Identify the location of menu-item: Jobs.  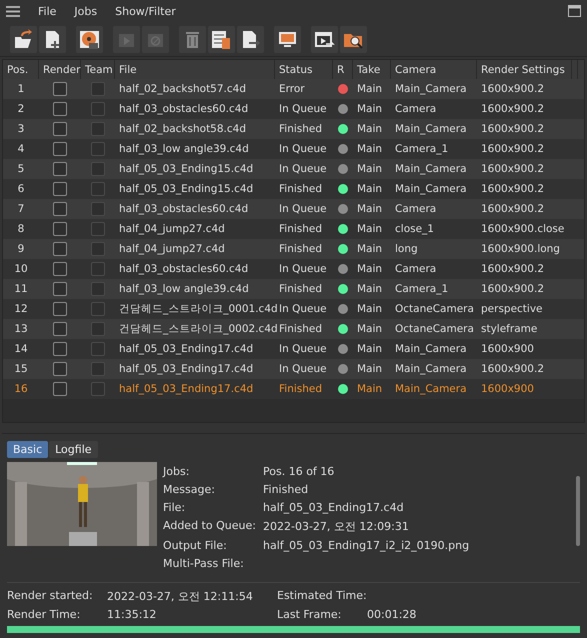
(86, 11).